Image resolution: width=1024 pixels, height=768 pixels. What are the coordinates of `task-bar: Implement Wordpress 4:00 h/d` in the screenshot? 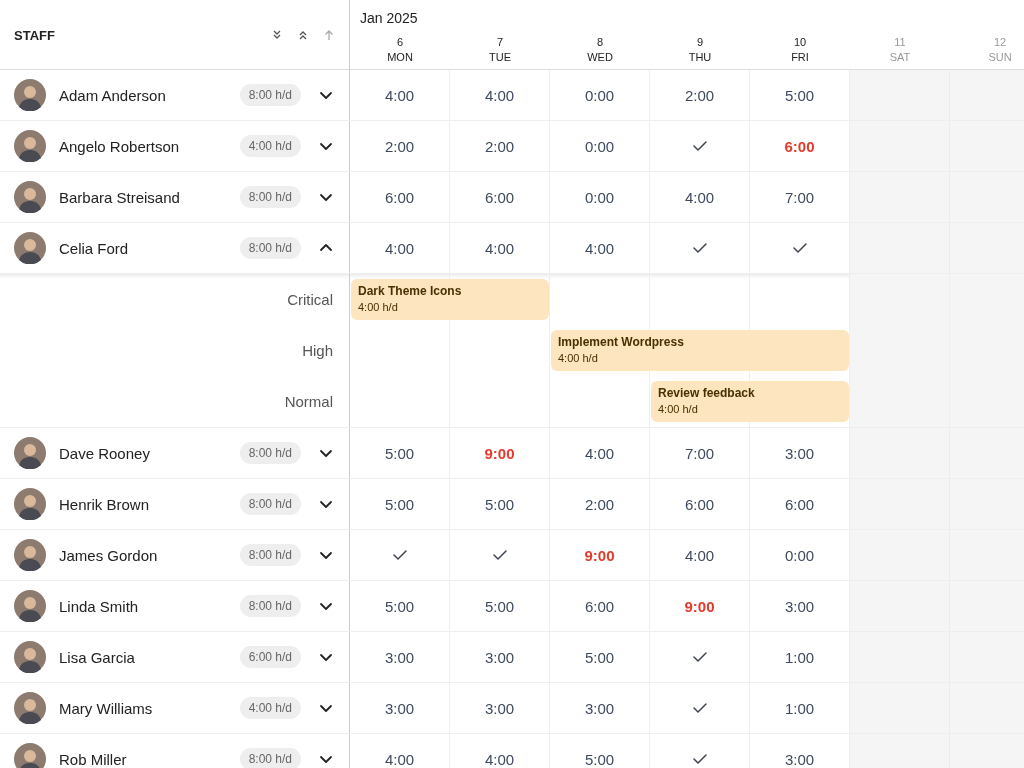 It's located at (700, 350).